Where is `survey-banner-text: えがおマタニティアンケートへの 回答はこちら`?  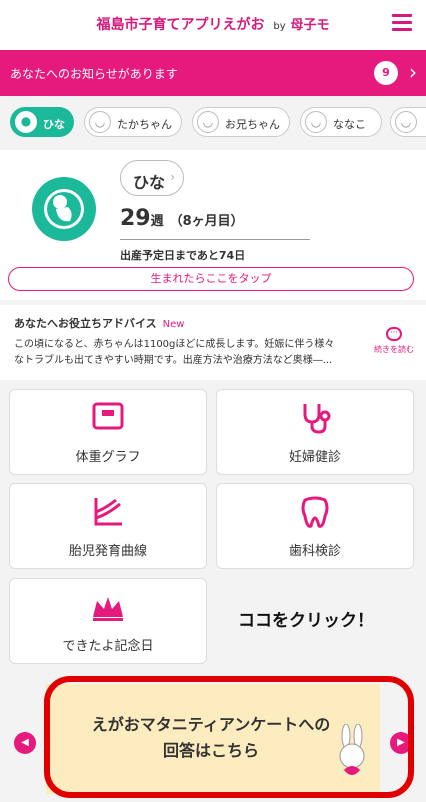
survey-banner-text: えがおマタニティアンケートへの 回答はこちら is located at coordinates (211, 738).